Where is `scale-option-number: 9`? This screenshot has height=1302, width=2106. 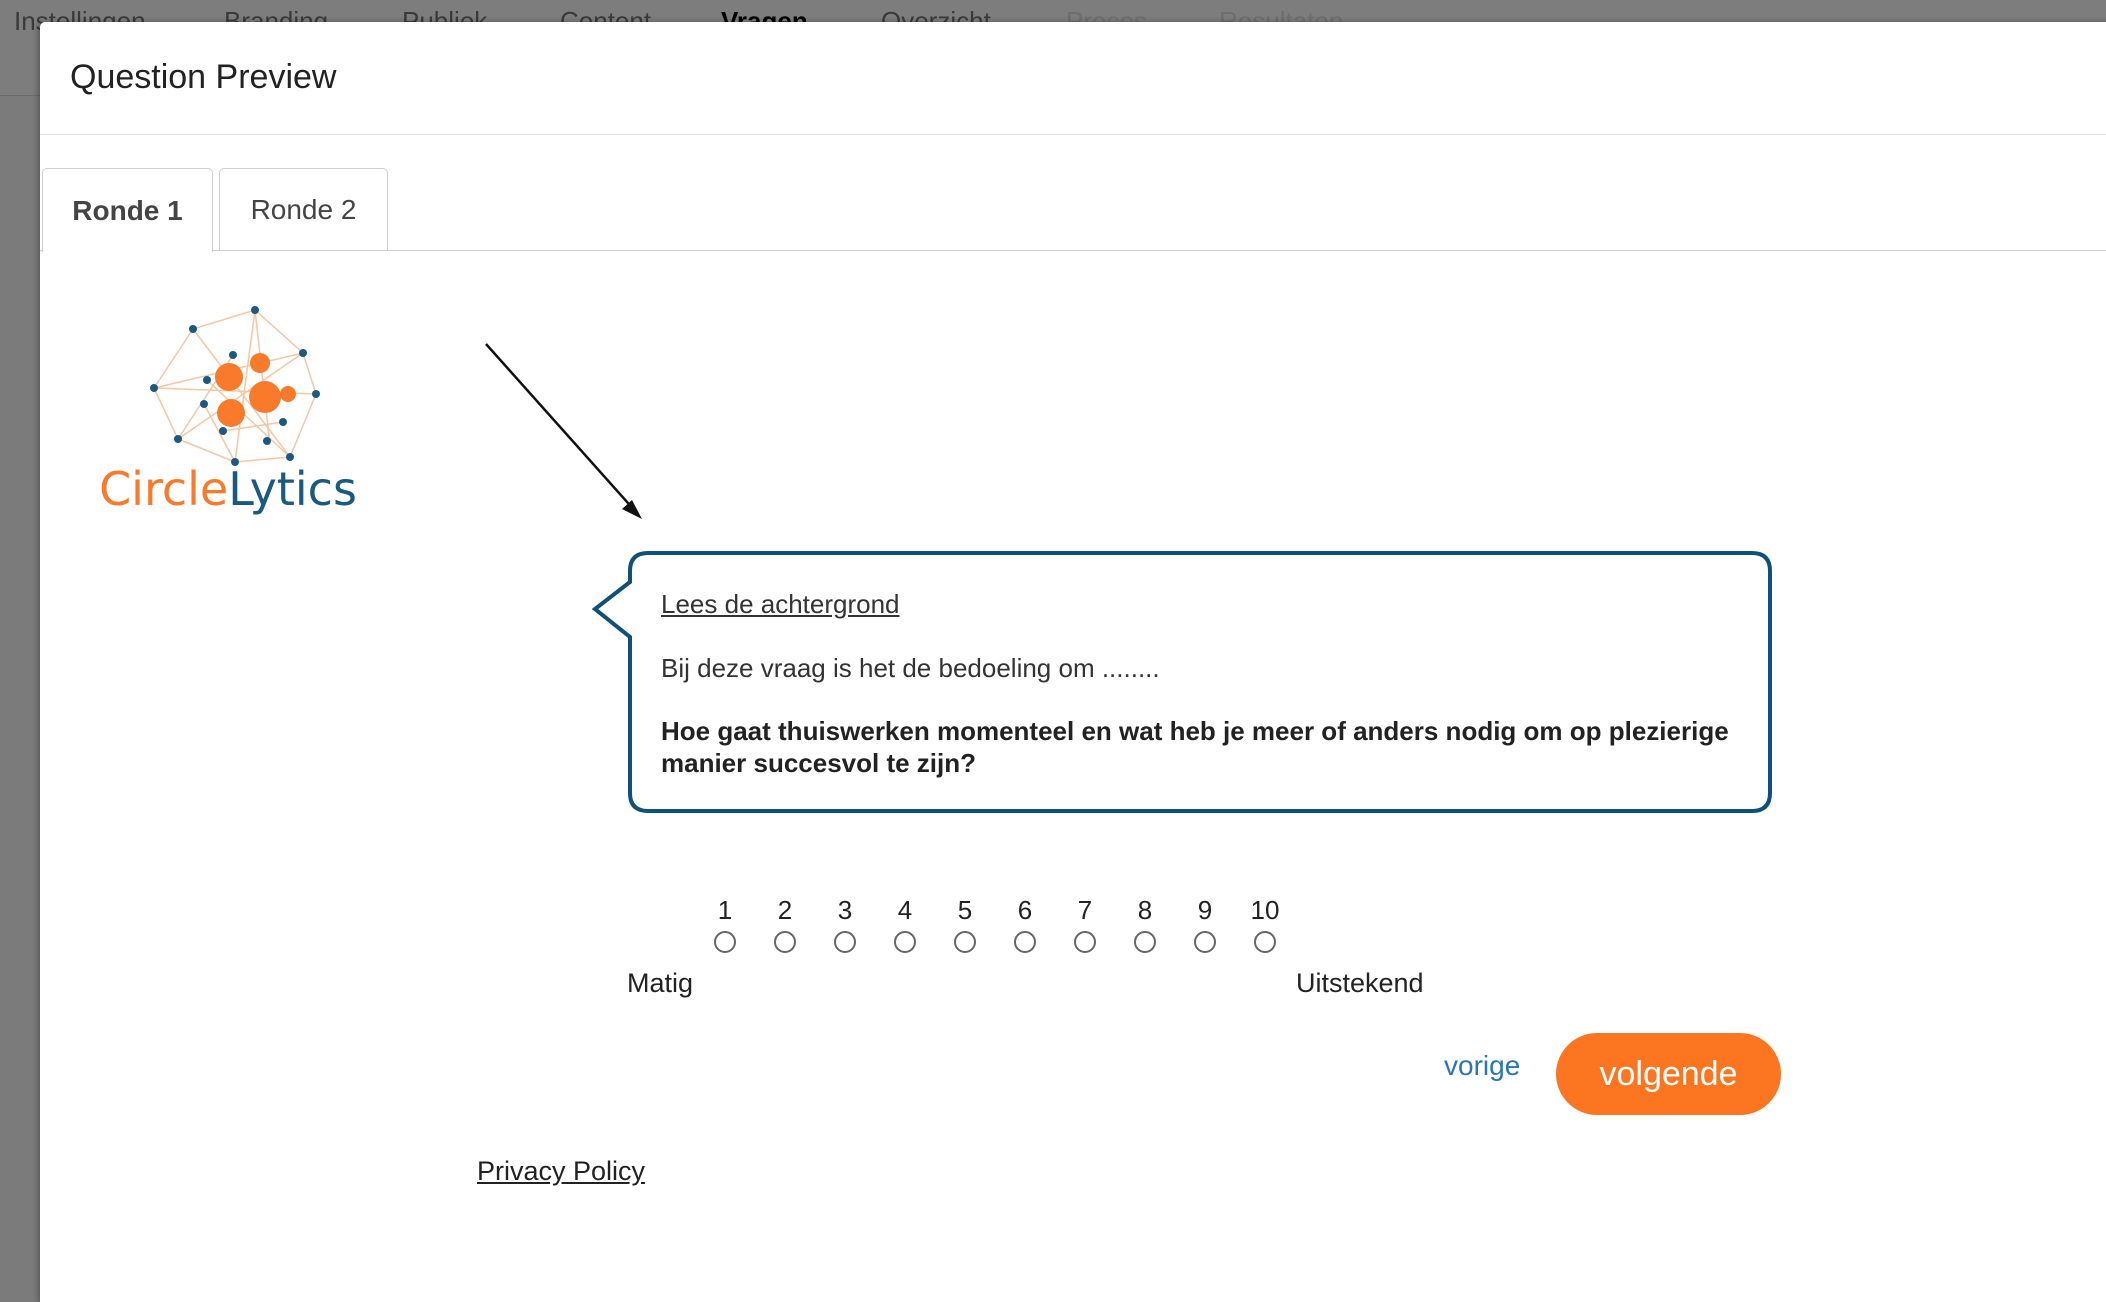 scale-option-number: 9 is located at coordinates (1205, 910).